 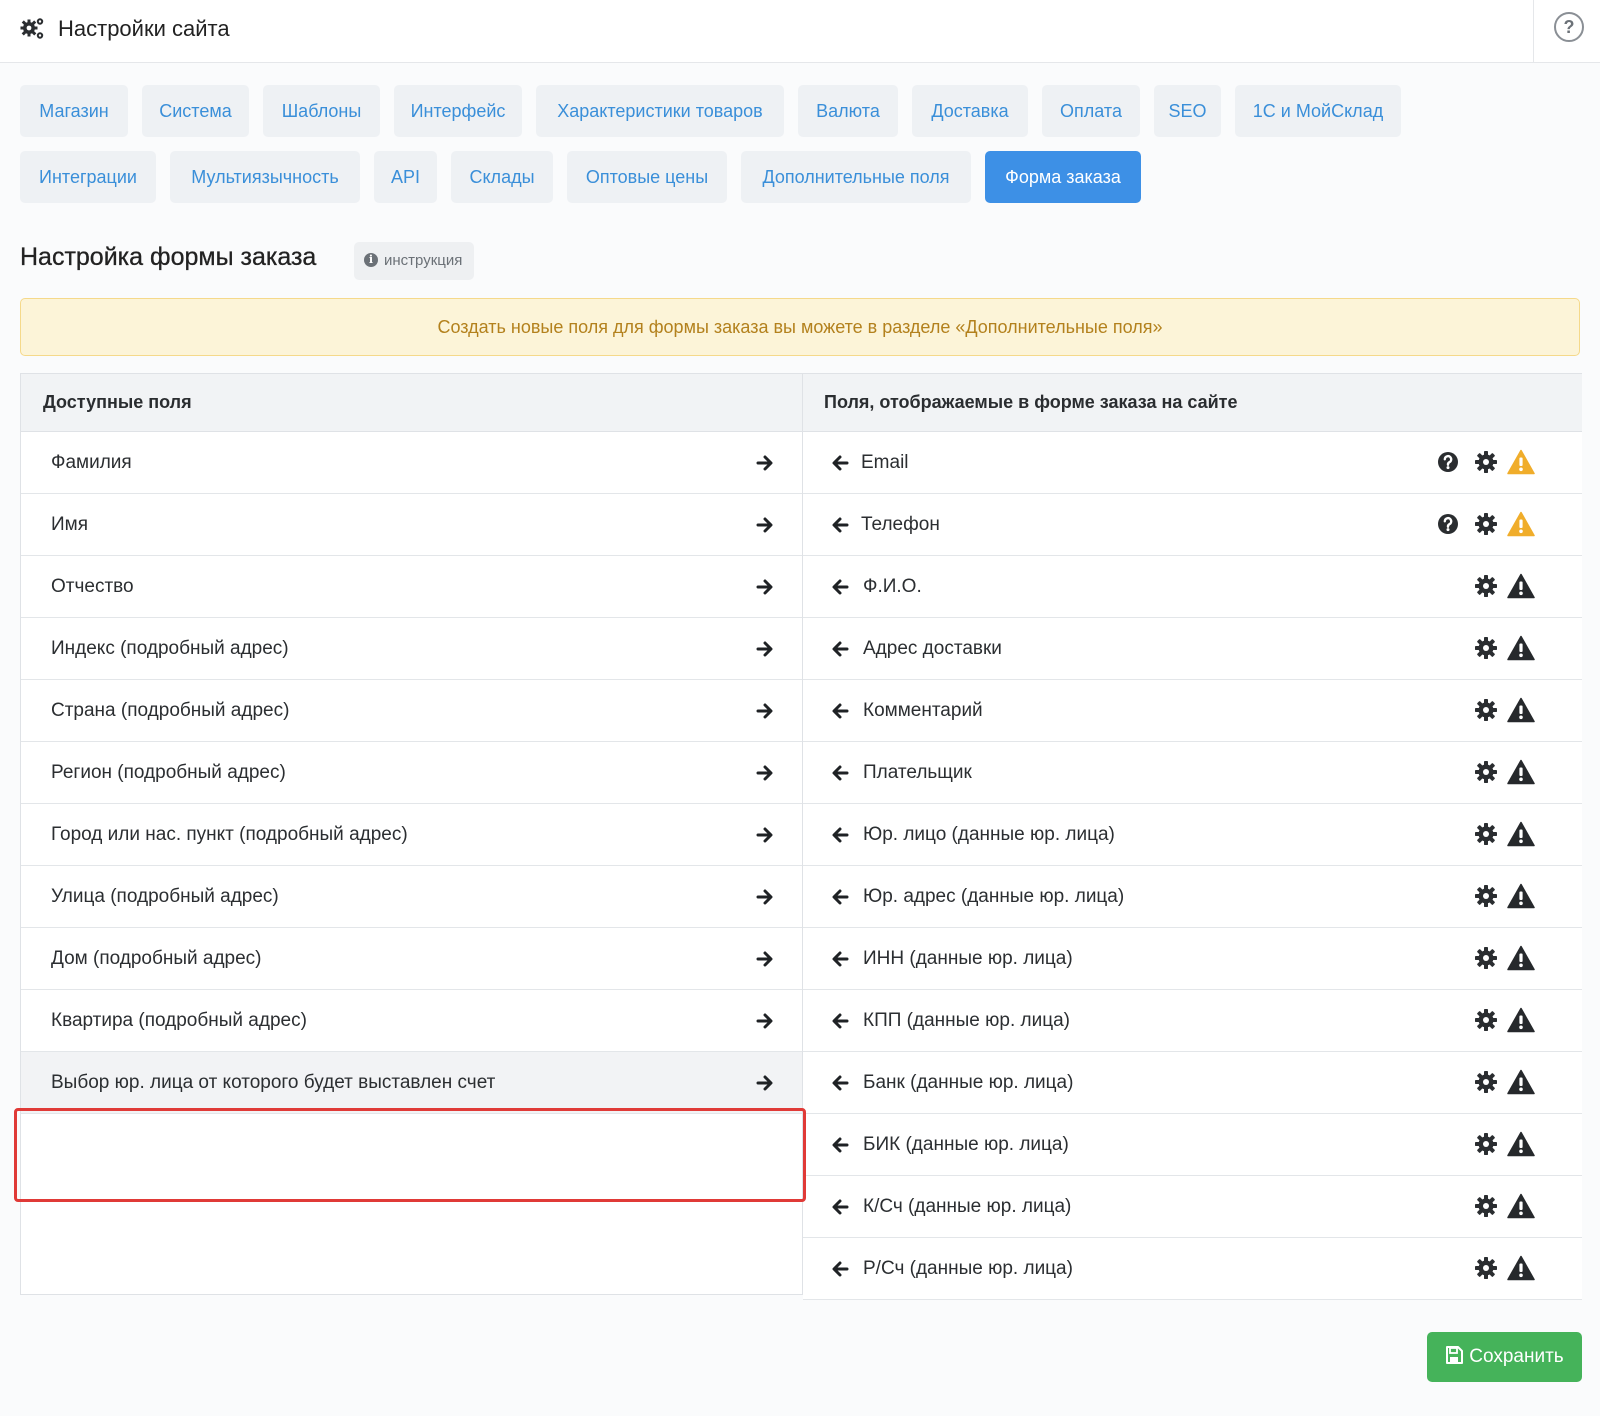 I want to click on save-button: Сохранить, so click(x=1504, y=1357).